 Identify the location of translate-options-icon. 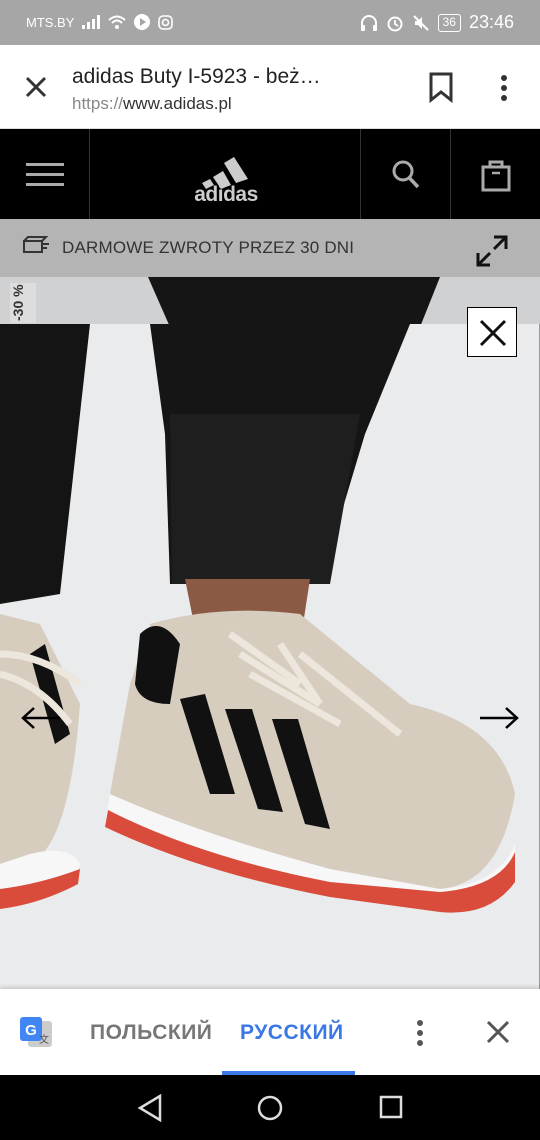
(420, 1033).